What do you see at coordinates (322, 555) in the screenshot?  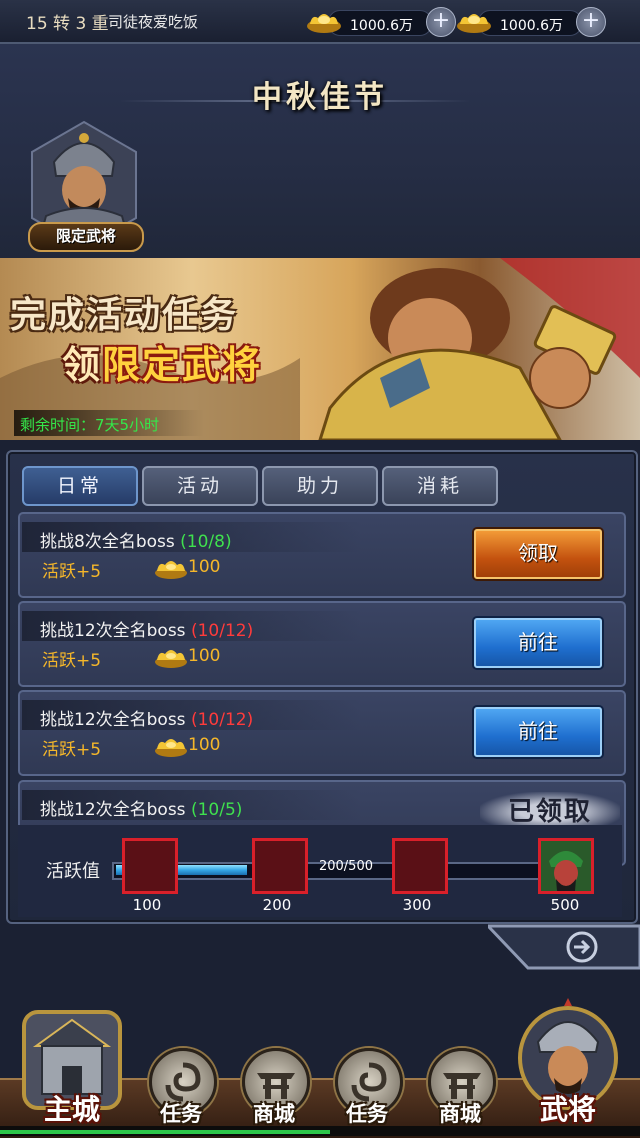 I see `task-row: 挑战8次全名boss (10/8) 活跃+5 100 领取` at bounding box center [322, 555].